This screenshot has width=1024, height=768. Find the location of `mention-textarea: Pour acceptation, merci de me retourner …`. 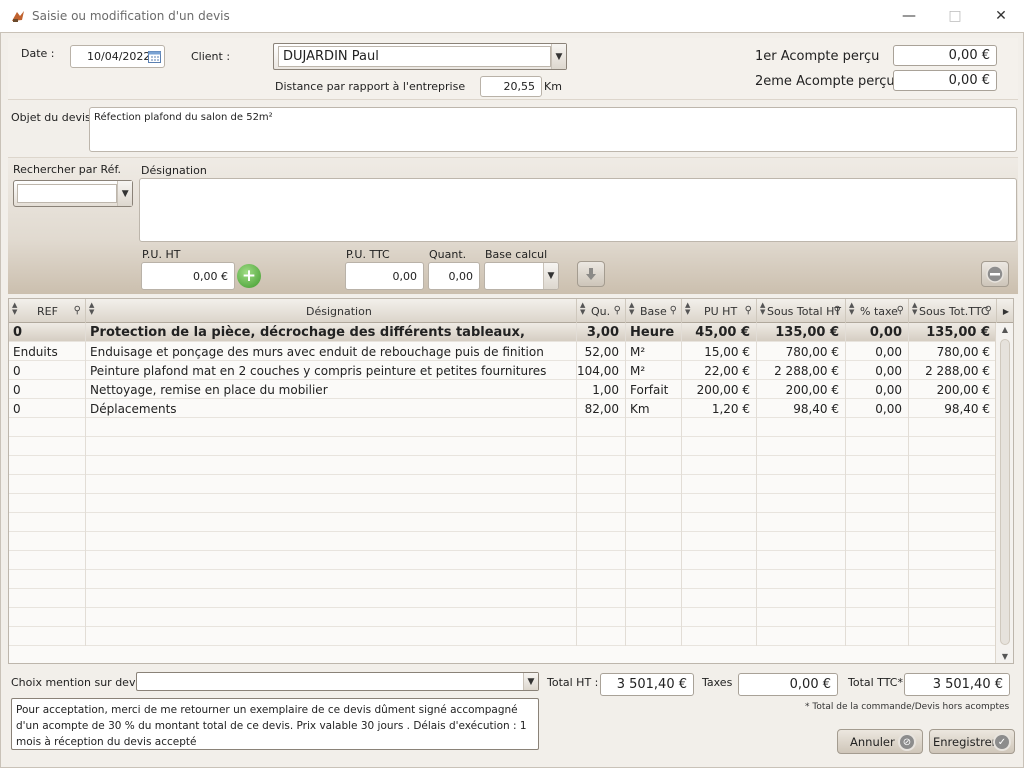

mention-textarea: Pour acceptation, merci de me retourner … is located at coordinates (275, 724).